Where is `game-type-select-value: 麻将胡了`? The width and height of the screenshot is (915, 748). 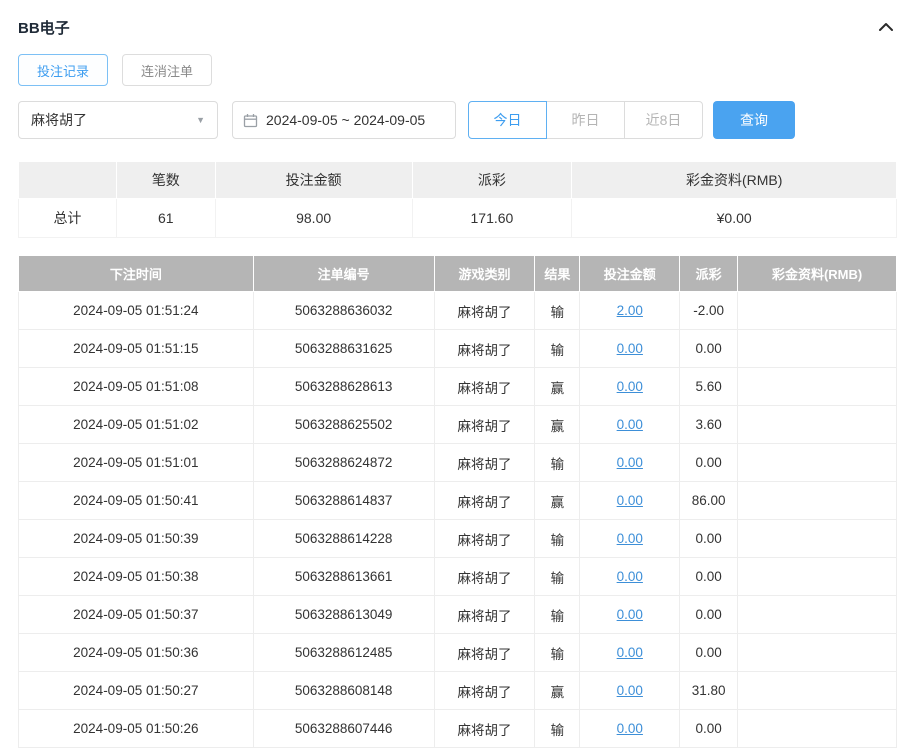 game-type-select-value: 麻将胡了 is located at coordinates (59, 120).